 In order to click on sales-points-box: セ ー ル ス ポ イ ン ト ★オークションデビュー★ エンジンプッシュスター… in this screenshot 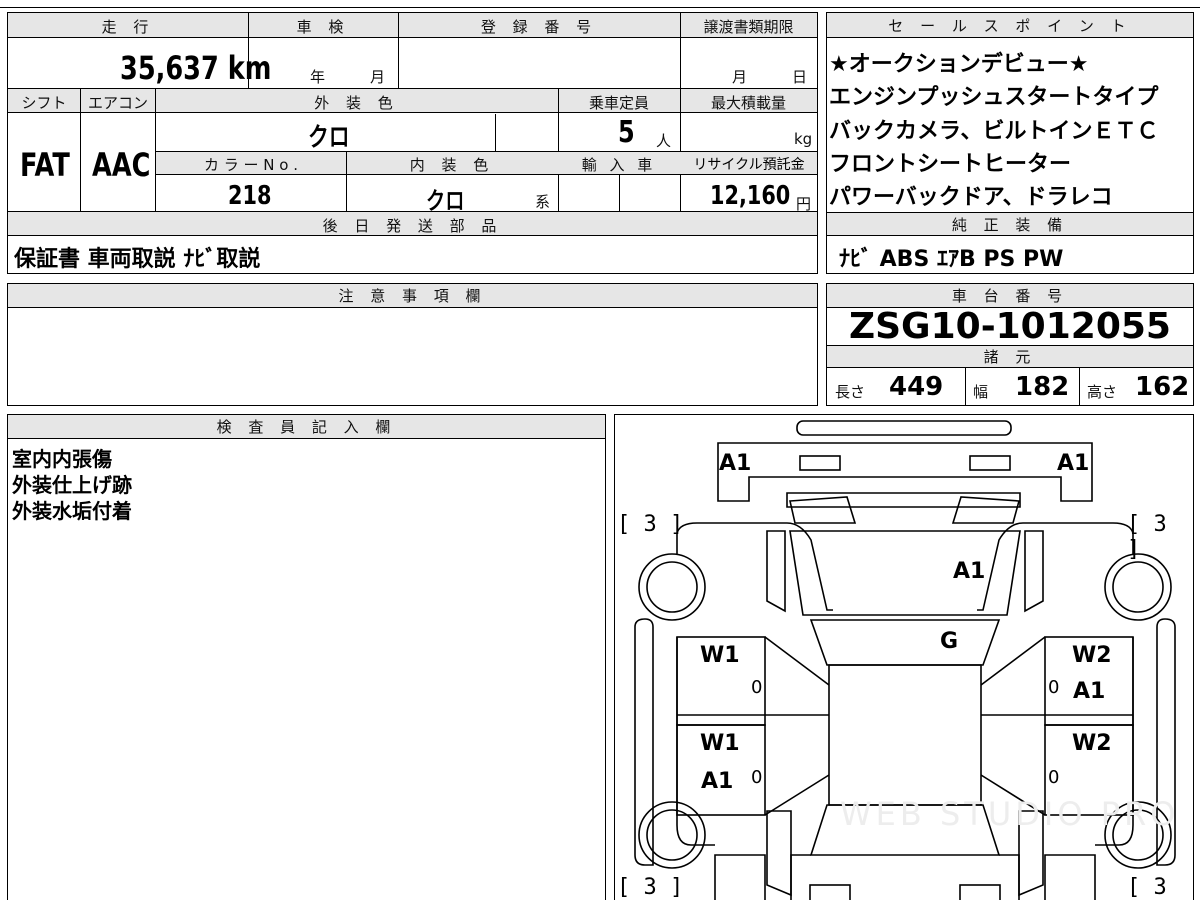, I will do `click(1010, 143)`.